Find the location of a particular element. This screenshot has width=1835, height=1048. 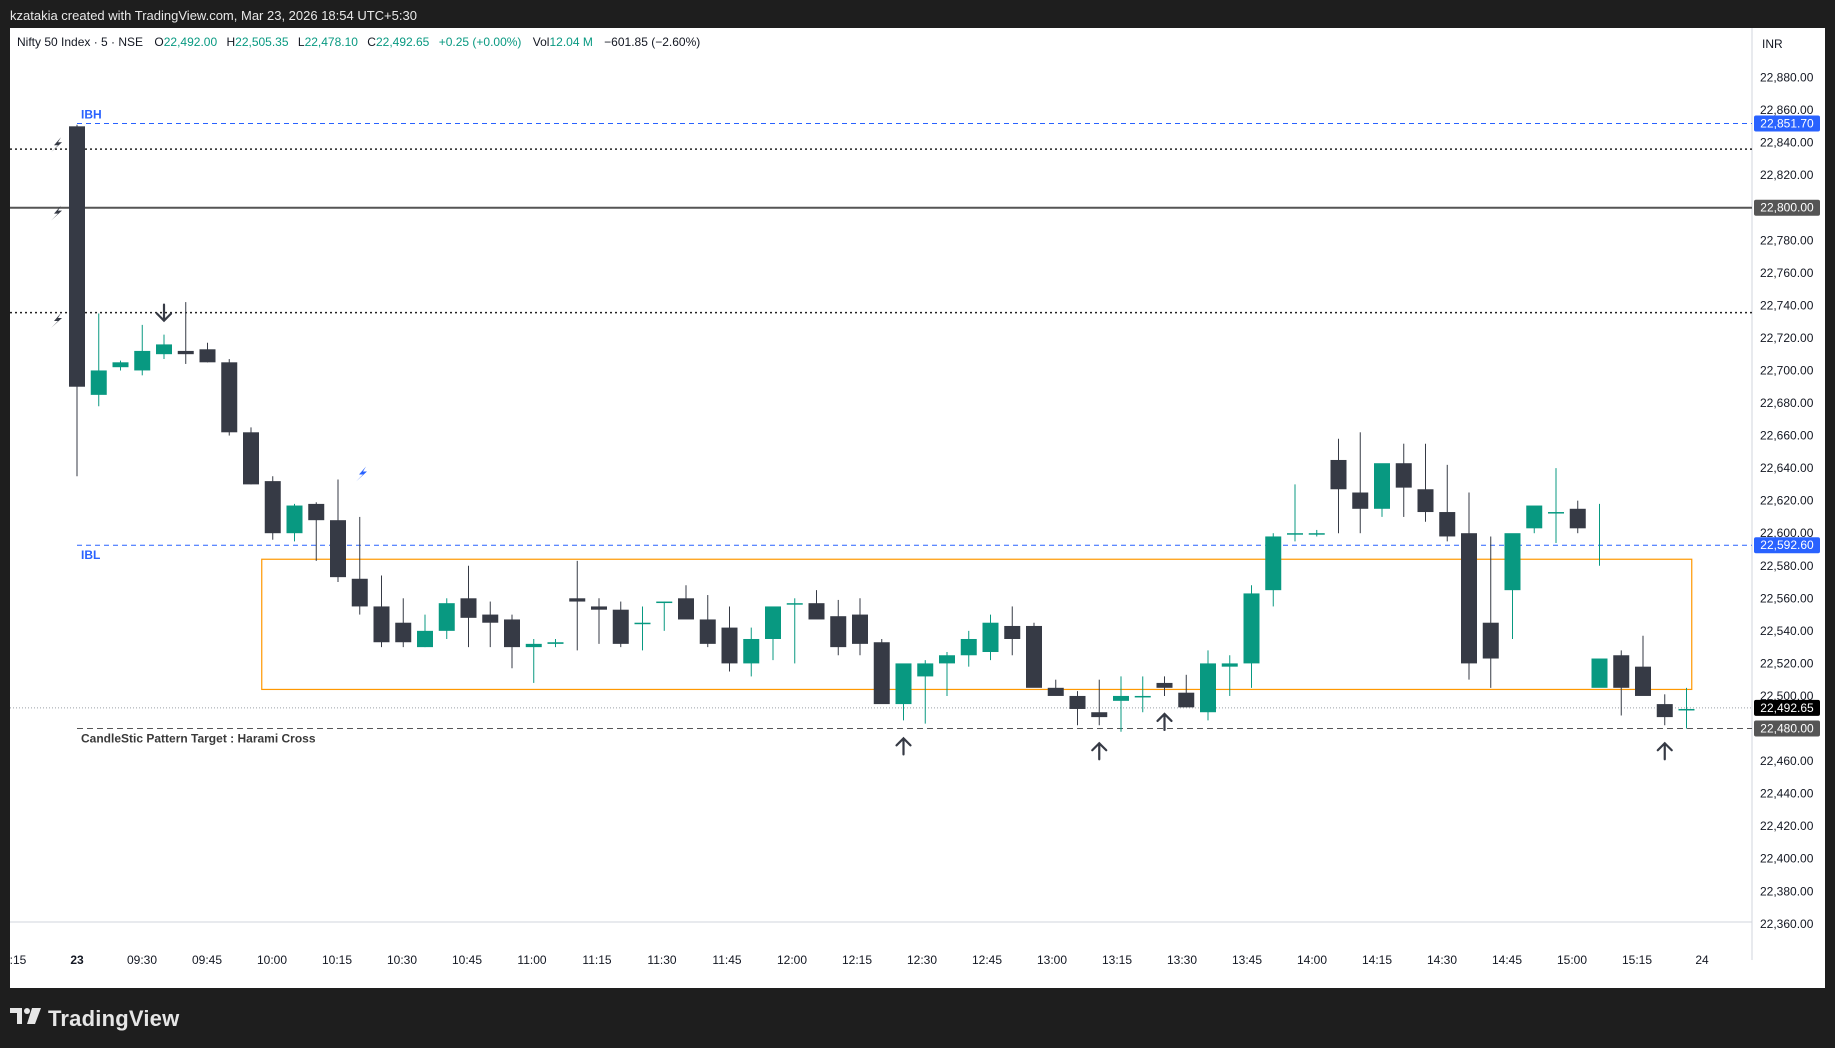

time-tick-label: 15:15 is located at coordinates (1637, 960).